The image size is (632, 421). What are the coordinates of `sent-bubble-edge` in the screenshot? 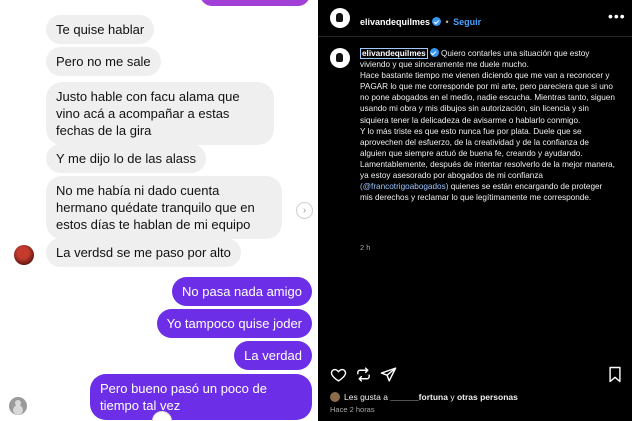 It's located at (255, 3).